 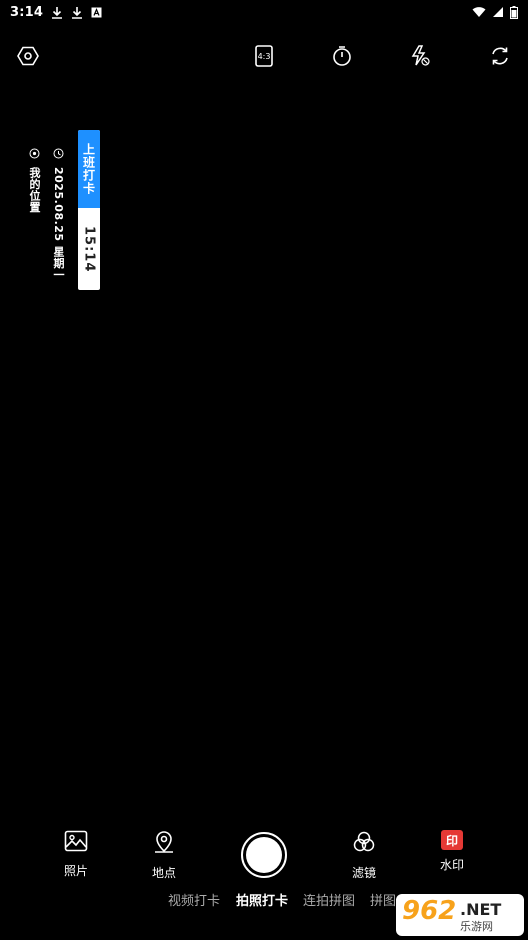 What do you see at coordinates (420, 56) in the screenshot?
I see `flash-auto-off-icon` at bounding box center [420, 56].